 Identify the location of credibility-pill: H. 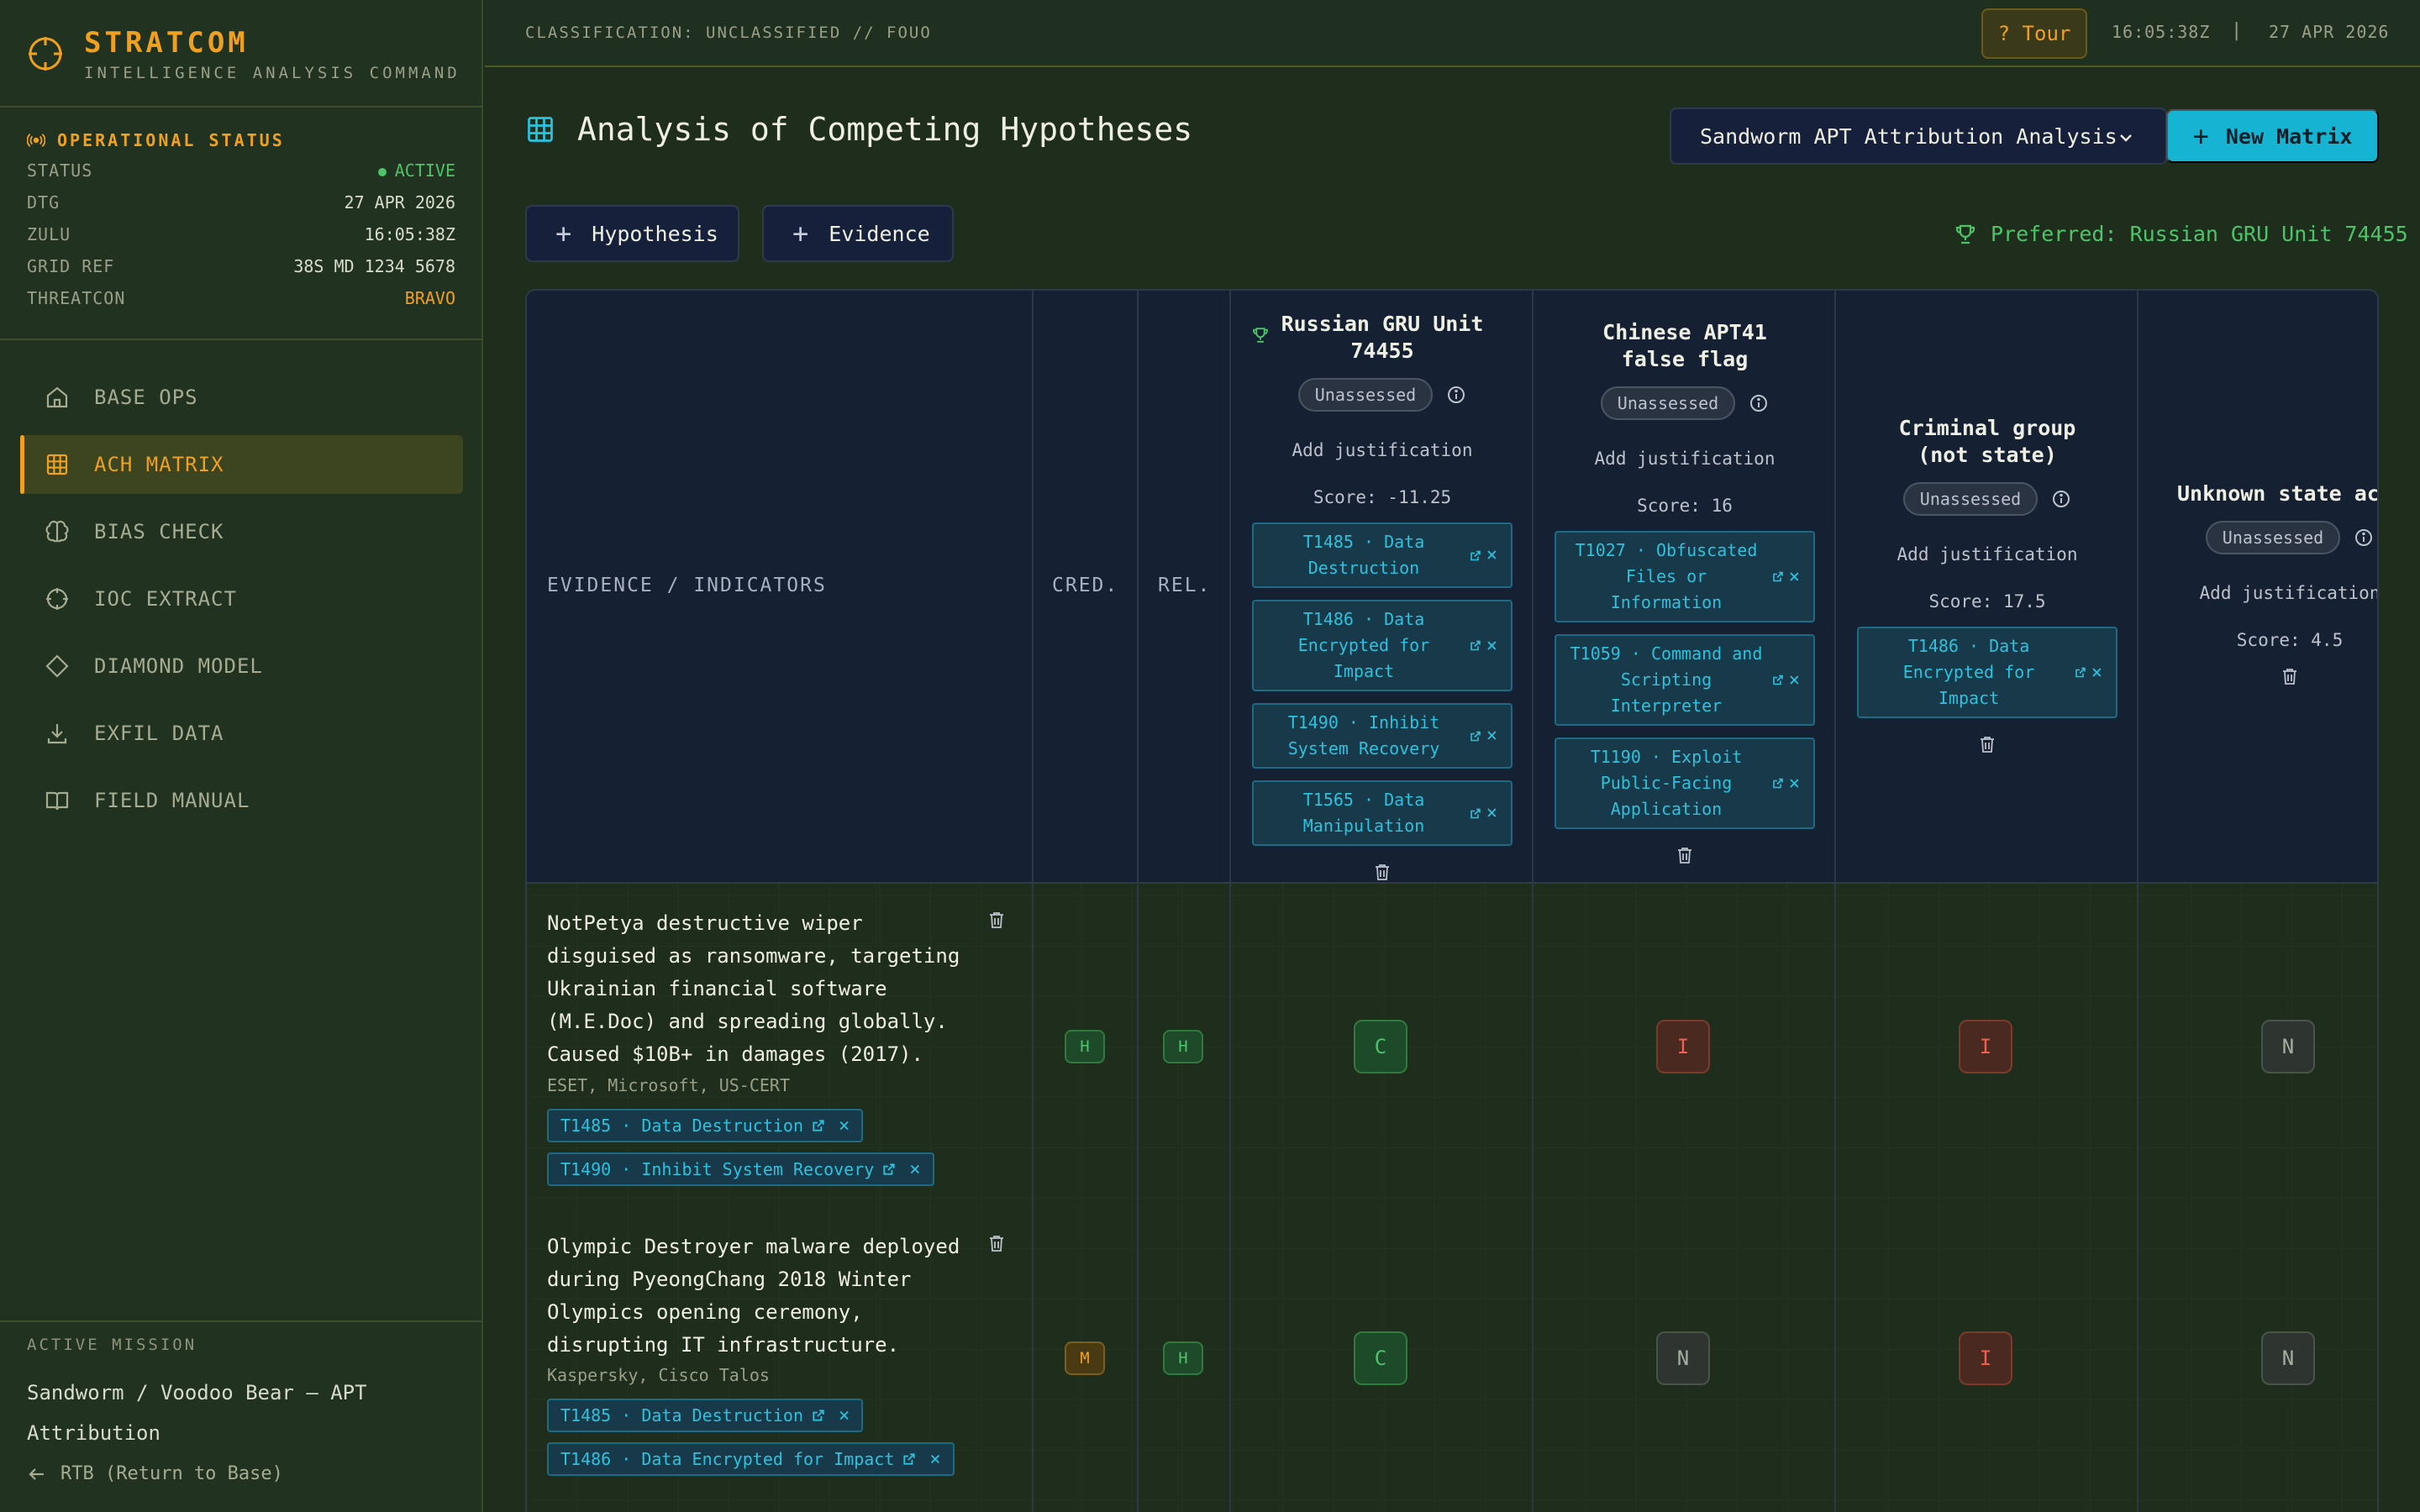
(1085, 1046).